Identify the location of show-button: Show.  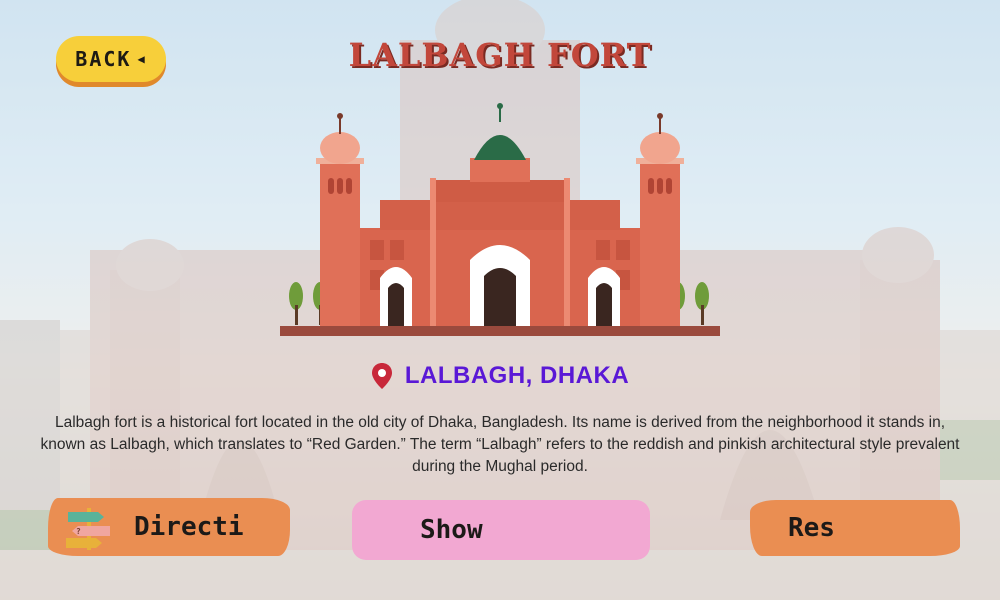
(501, 530).